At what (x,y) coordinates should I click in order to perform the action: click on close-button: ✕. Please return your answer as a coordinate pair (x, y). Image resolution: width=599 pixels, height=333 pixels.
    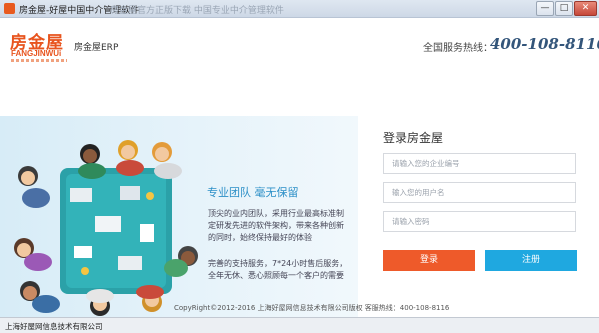
    Looking at the image, I should click on (585, 8).